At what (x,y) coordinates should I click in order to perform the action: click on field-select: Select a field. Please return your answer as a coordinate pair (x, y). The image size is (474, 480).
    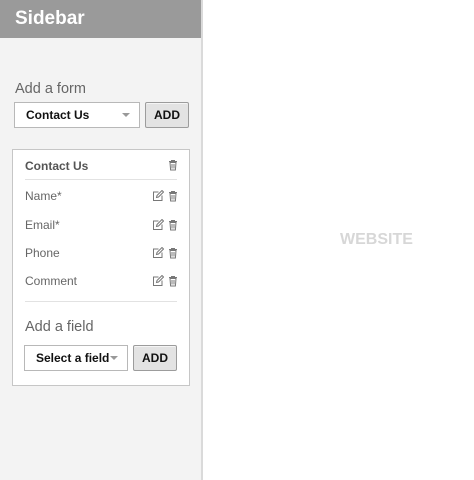
    Looking at the image, I should click on (76, 358).